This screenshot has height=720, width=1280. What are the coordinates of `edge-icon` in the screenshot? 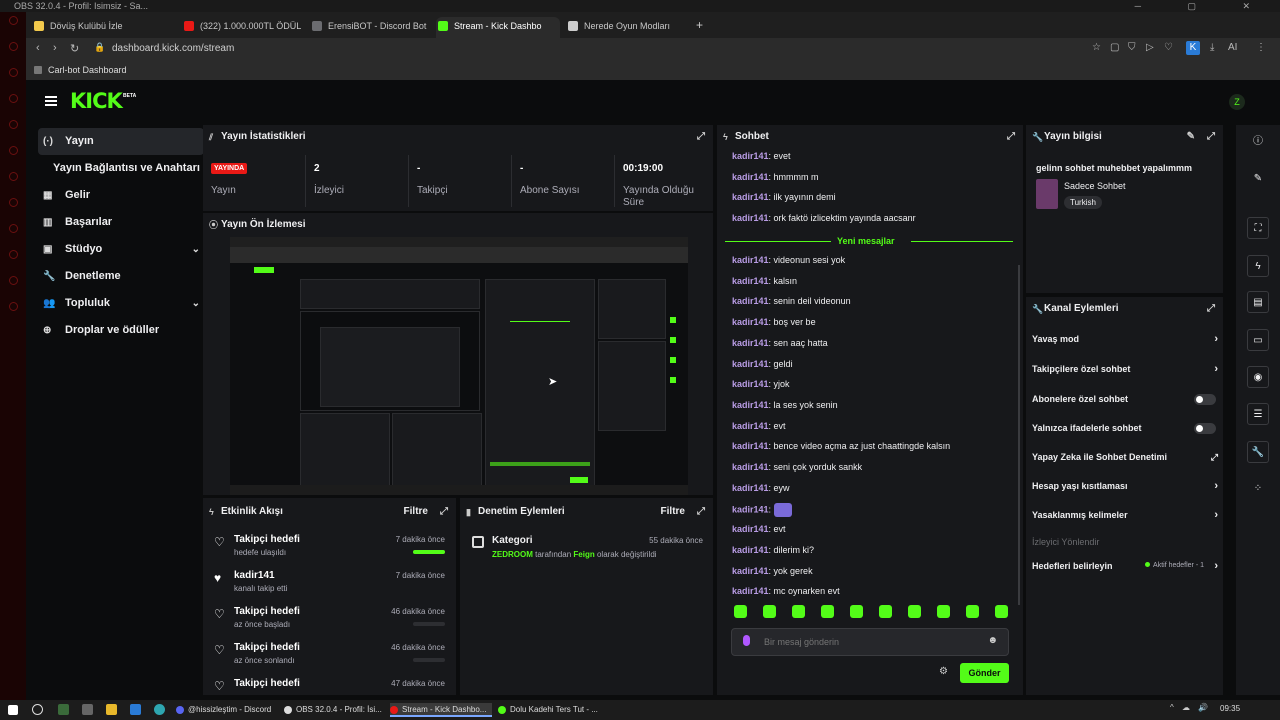 It's located at (159, 709).